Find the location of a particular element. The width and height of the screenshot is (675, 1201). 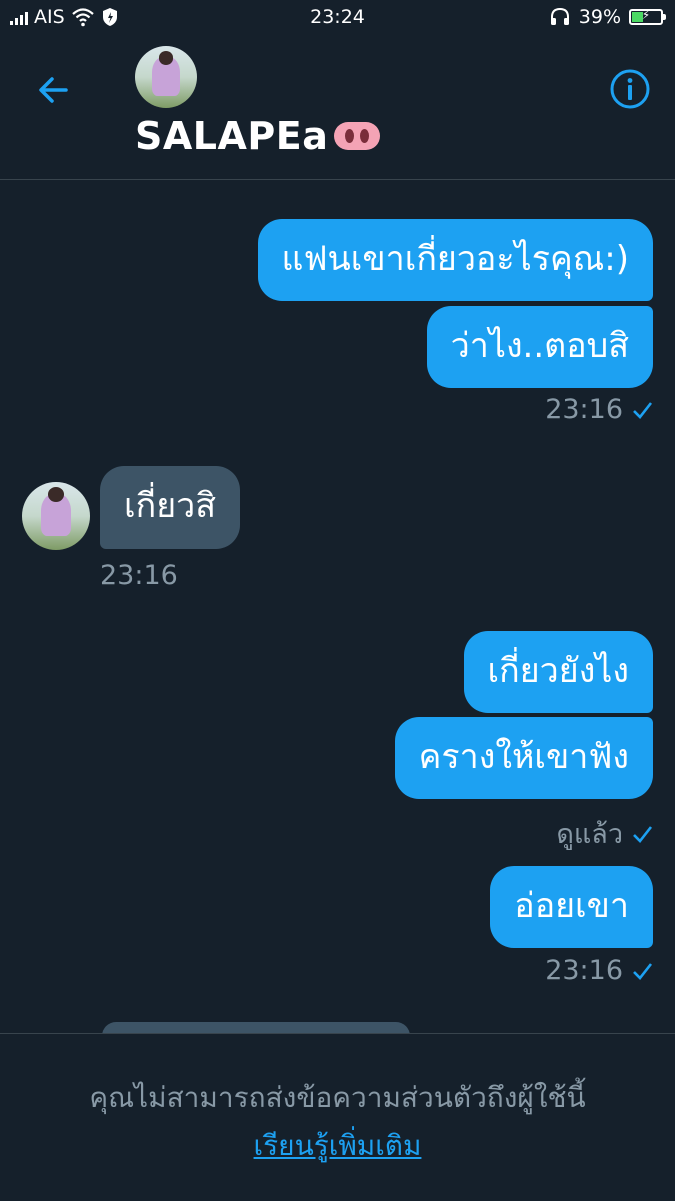

learn-more-link: เรียนรู้เพิ่มเติม is located at coordinates (338, 1145).